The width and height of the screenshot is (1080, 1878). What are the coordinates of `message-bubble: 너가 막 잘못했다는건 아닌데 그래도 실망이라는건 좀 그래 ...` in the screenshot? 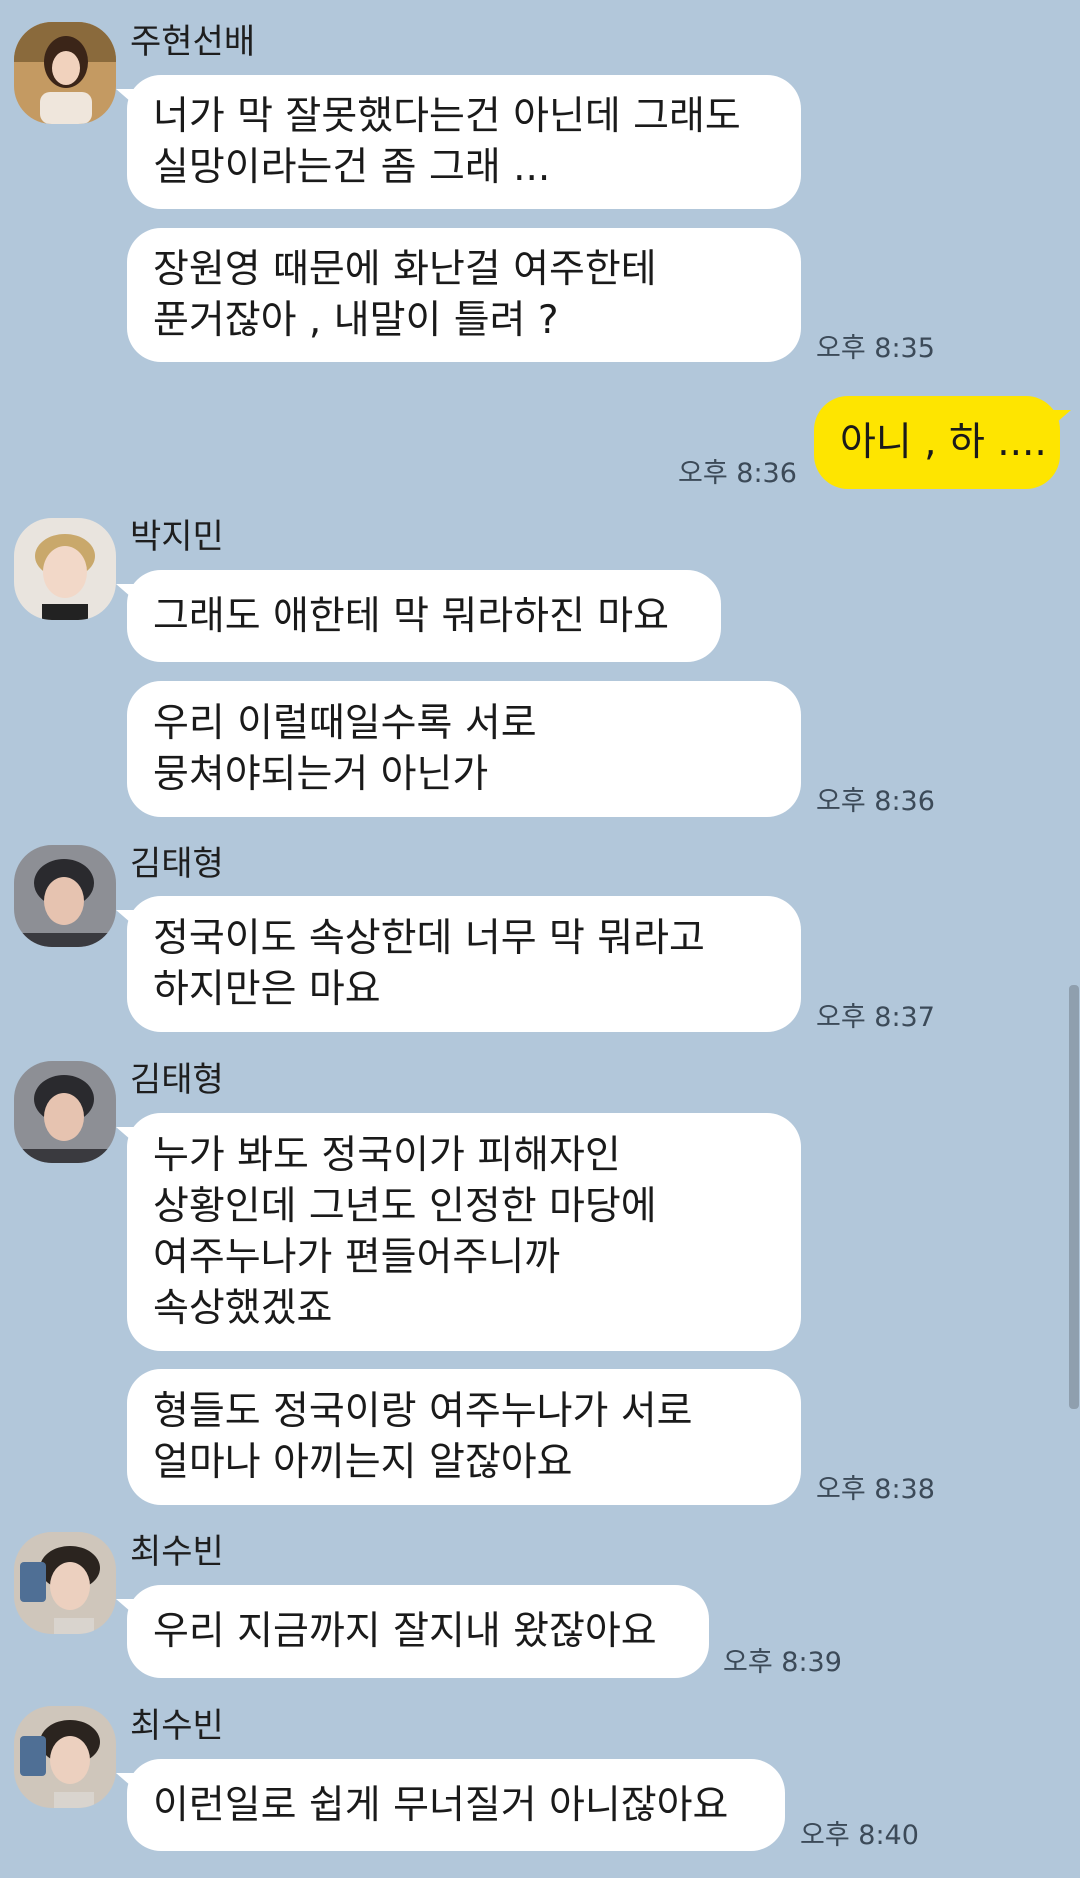 It's located at (464, 142).